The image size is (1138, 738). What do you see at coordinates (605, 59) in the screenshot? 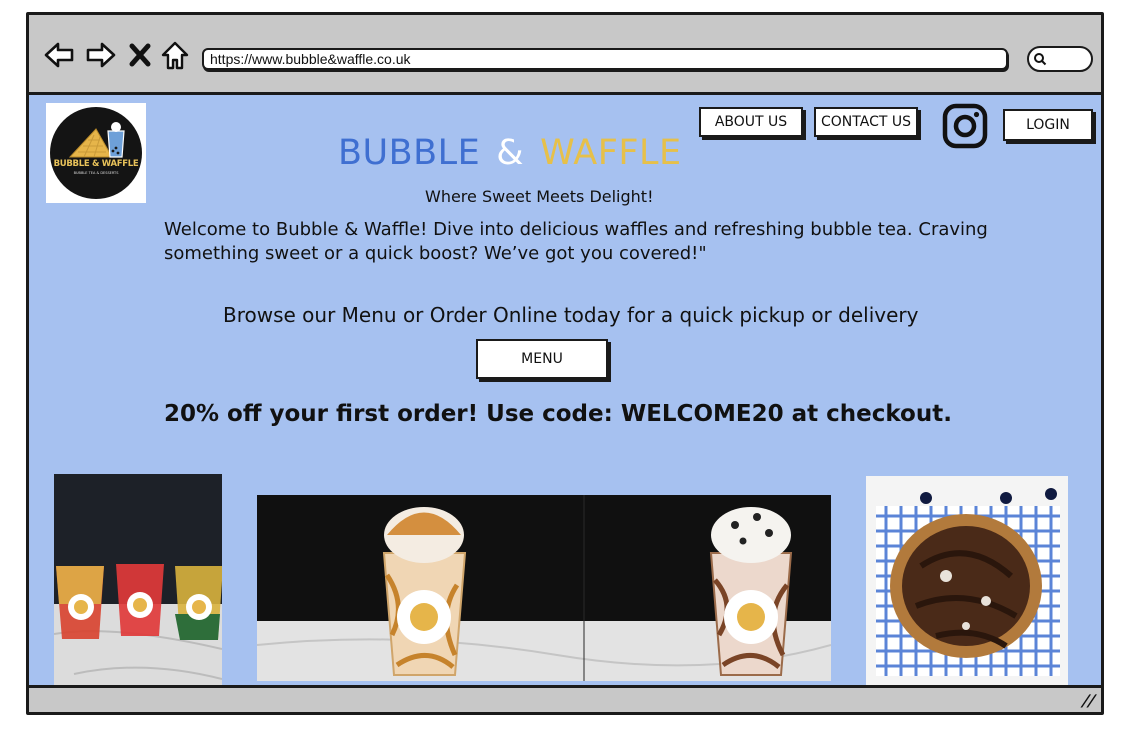
I see `address-bar: https://www.bubble&waffle.co.uk` at bounding box center [605, 59].